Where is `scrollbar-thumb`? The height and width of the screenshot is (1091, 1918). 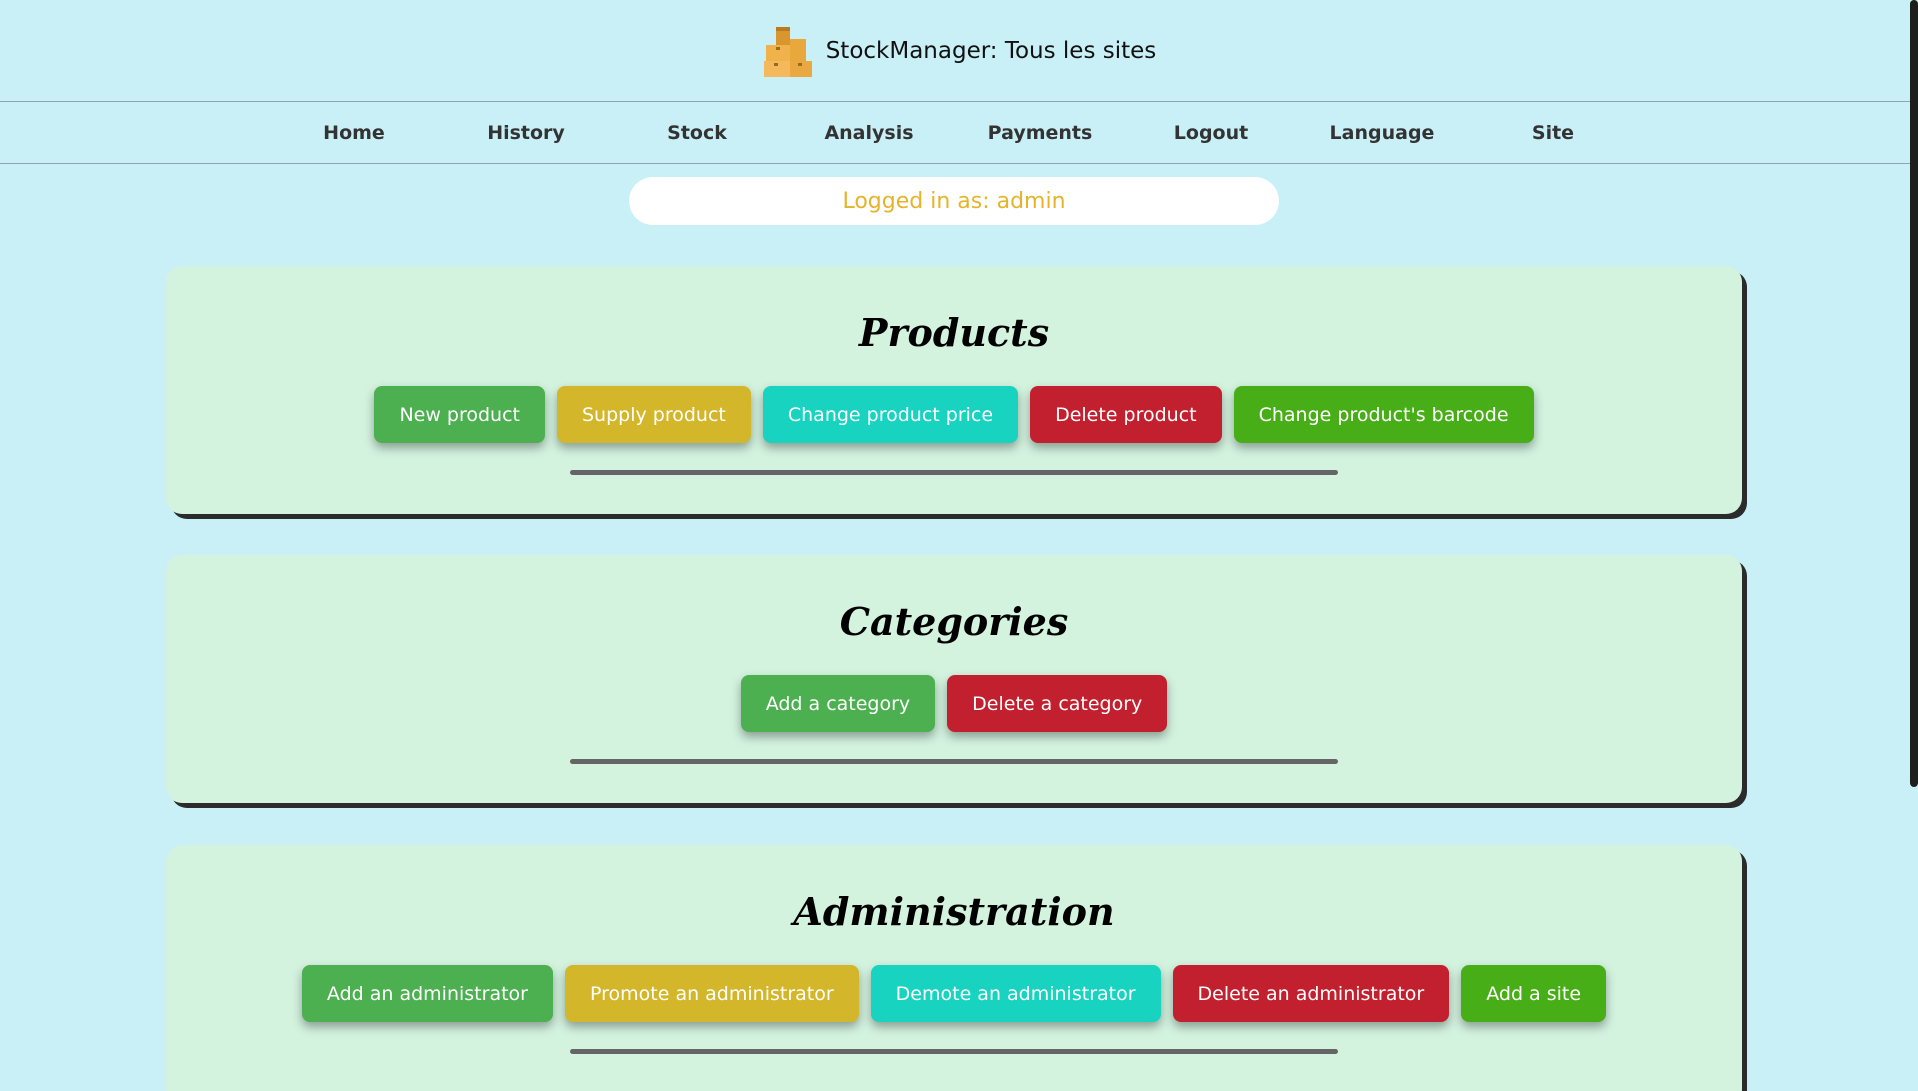 scrollbar-thumb is located at coordinates (1914, 393).